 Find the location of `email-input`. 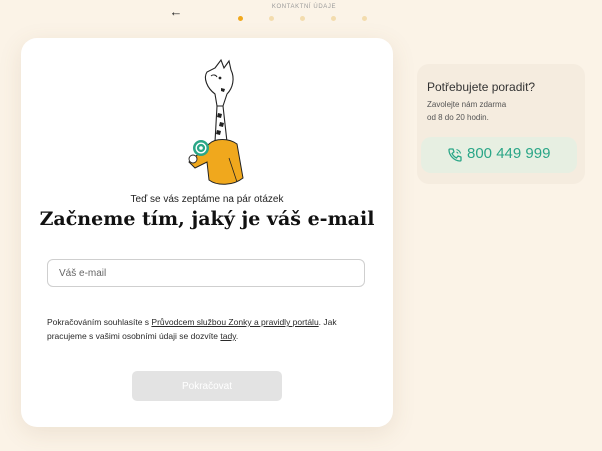

email-input is located at coordinates (206, 273).